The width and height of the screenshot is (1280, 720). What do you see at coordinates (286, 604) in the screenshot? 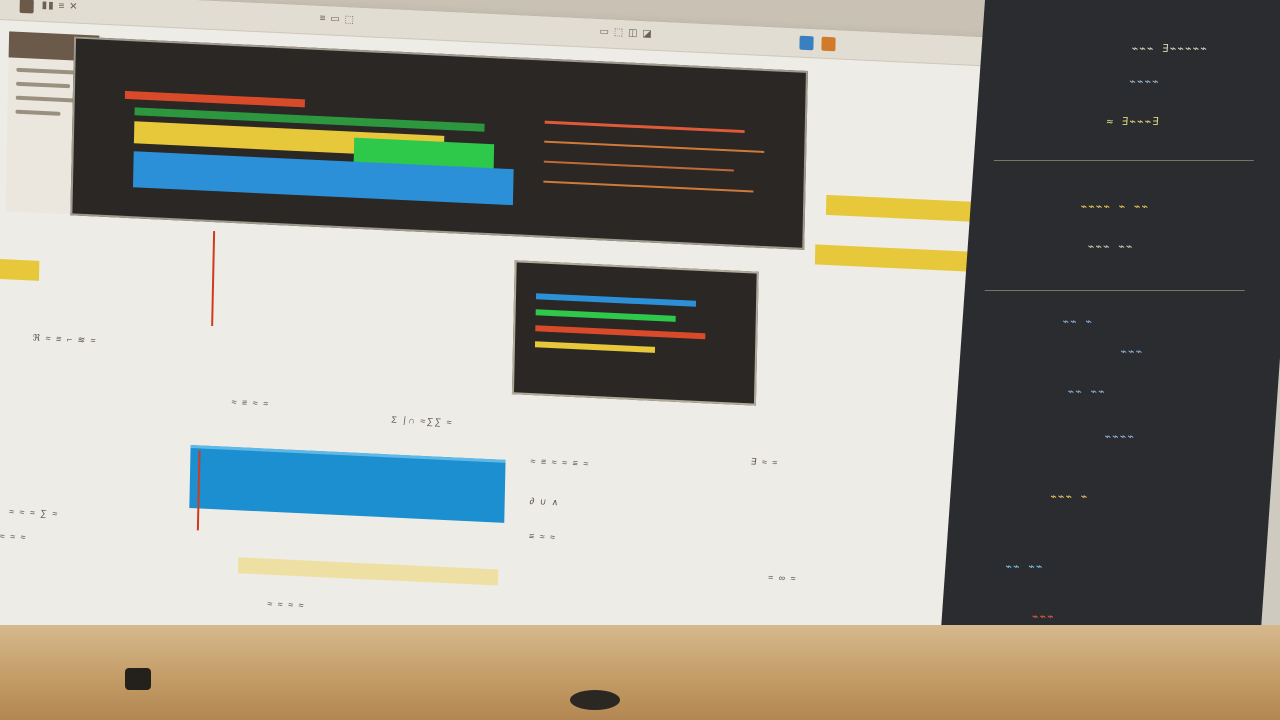
I see `doc-text: ≈ ≈ ≈ ≈` at bounding box center [286, 604].